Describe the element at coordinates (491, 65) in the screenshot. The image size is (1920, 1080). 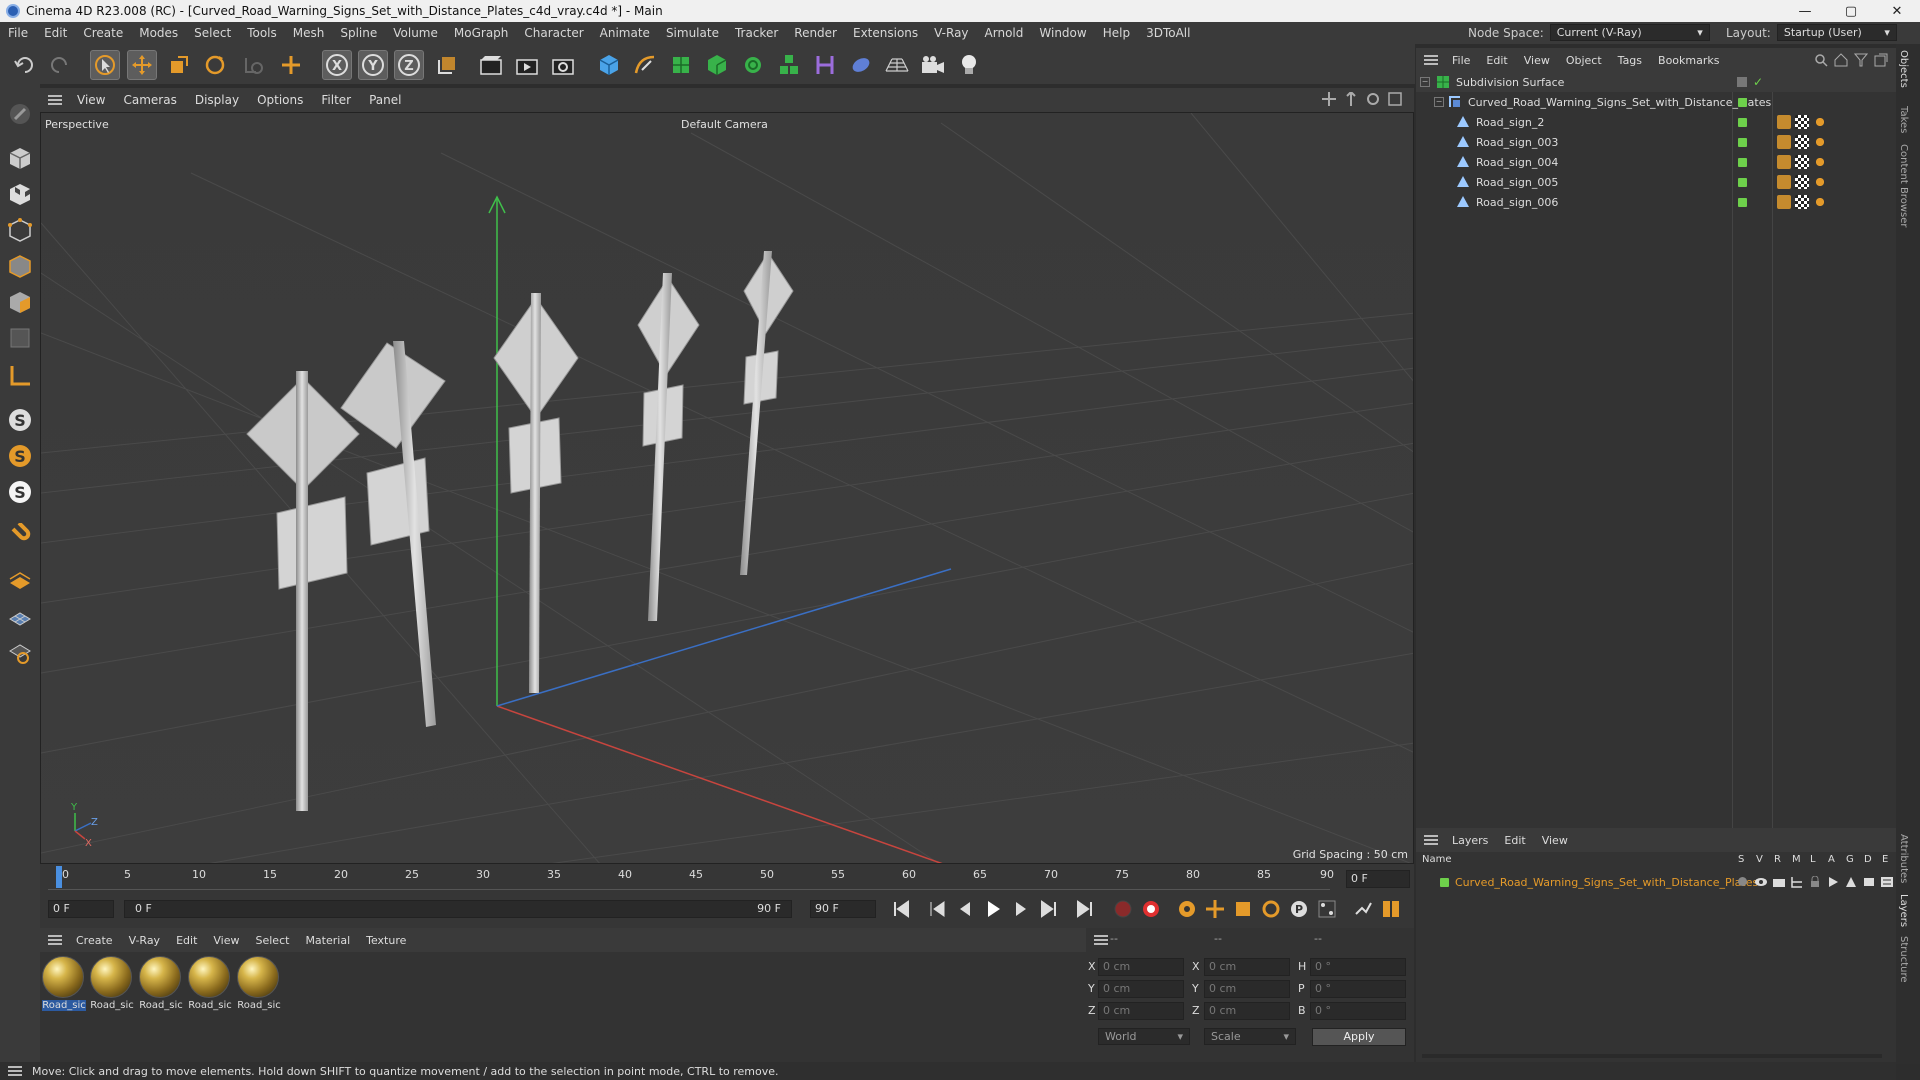
I see `render-view-button` at that location.